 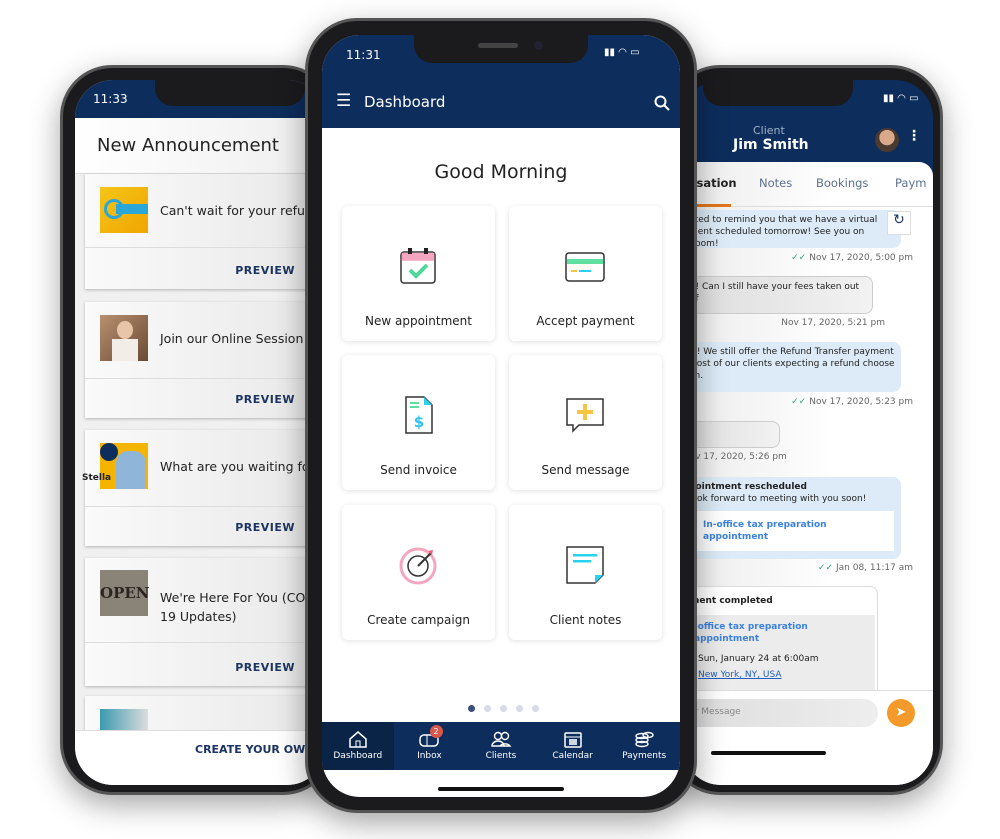 I want to click on note-icon, so click(x=585, y=565).